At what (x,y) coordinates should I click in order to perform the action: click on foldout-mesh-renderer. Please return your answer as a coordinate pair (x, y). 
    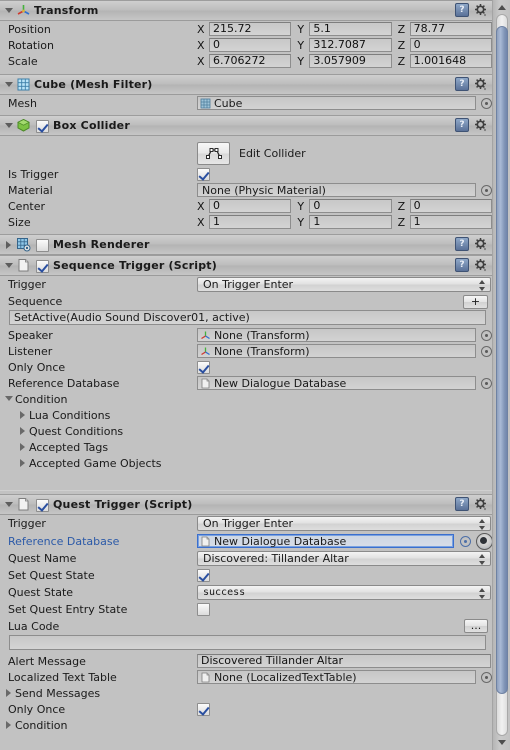
    Looking at the image, I should click on (9, 244).